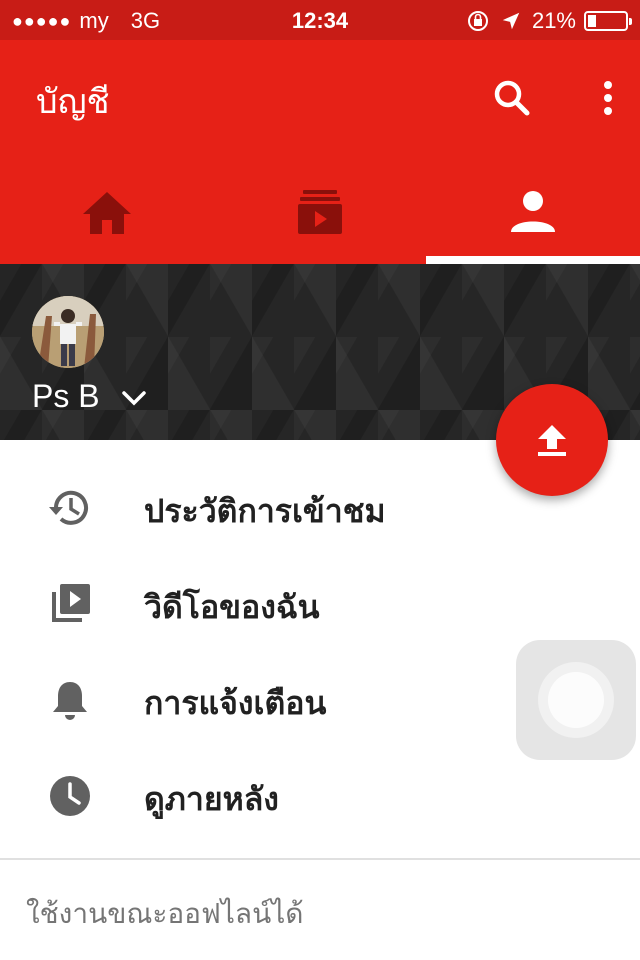 The width and height of the screenshot is (640, 960). I want to click on menu-item-label: การแจ้งเตือน, so click(235, 703).